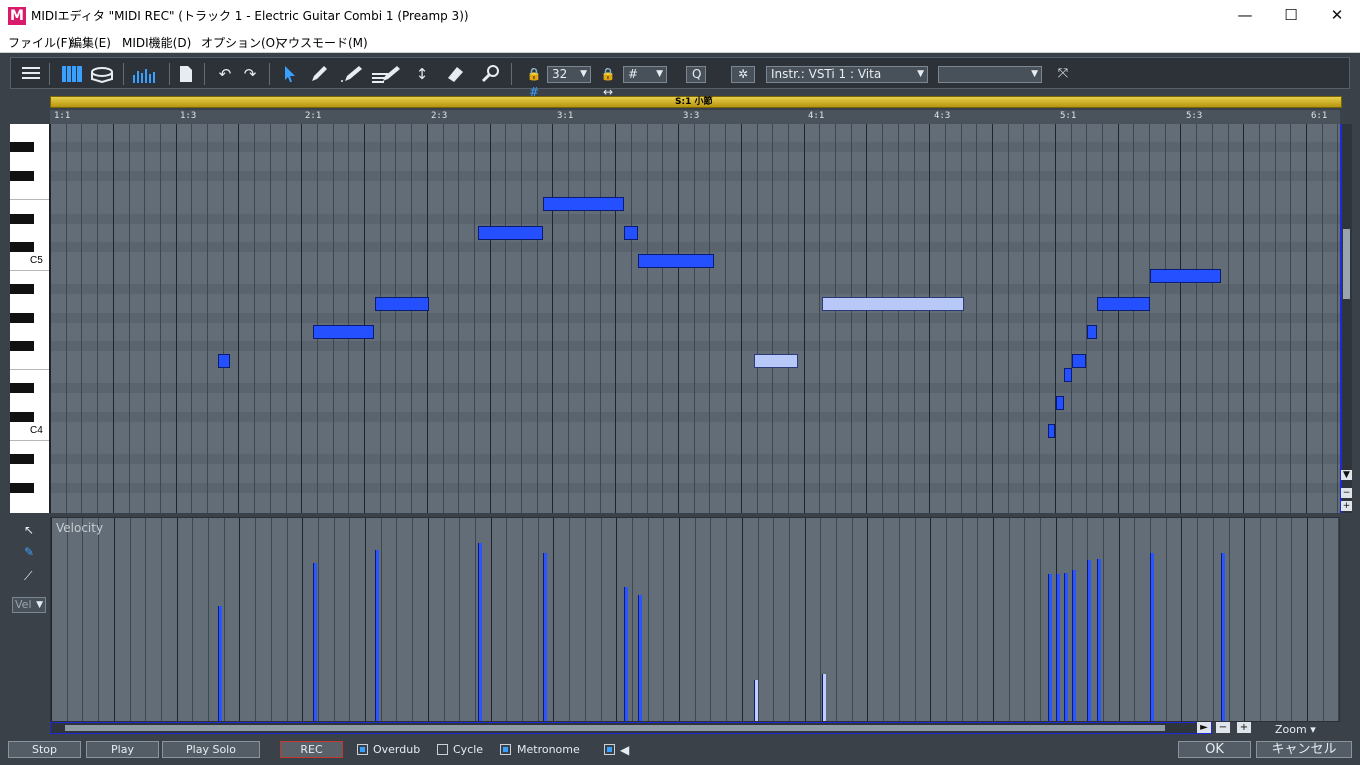 The image size is (1360, 765). Describe the element at coordinates (362, 749) in the screenshot. I see `overdub-checkbox` at that location.